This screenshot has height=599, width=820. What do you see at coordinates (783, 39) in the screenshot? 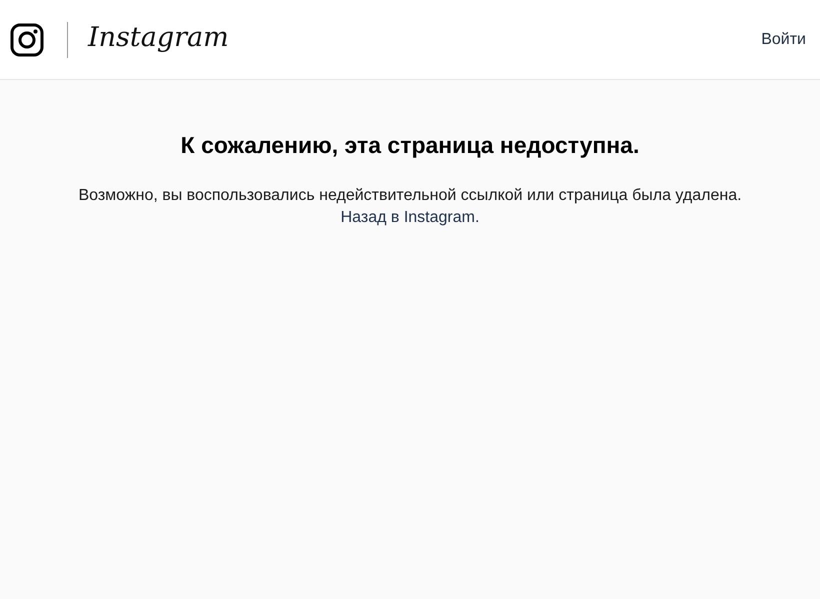
I see `login-link: Войти` at bounding box center [783, 39].